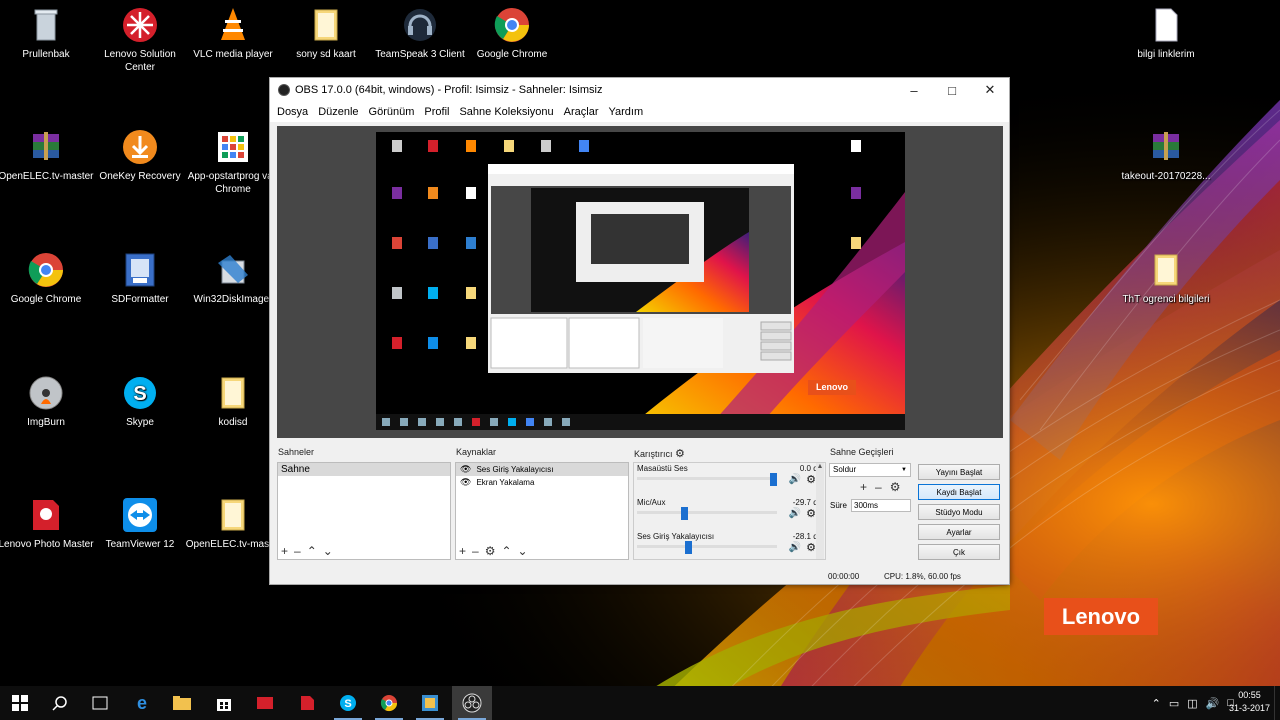  Describe the element at coordinates (959, 512) in the screenshot. I see `studio-mode-button: Stüdyo Modu` at that location.